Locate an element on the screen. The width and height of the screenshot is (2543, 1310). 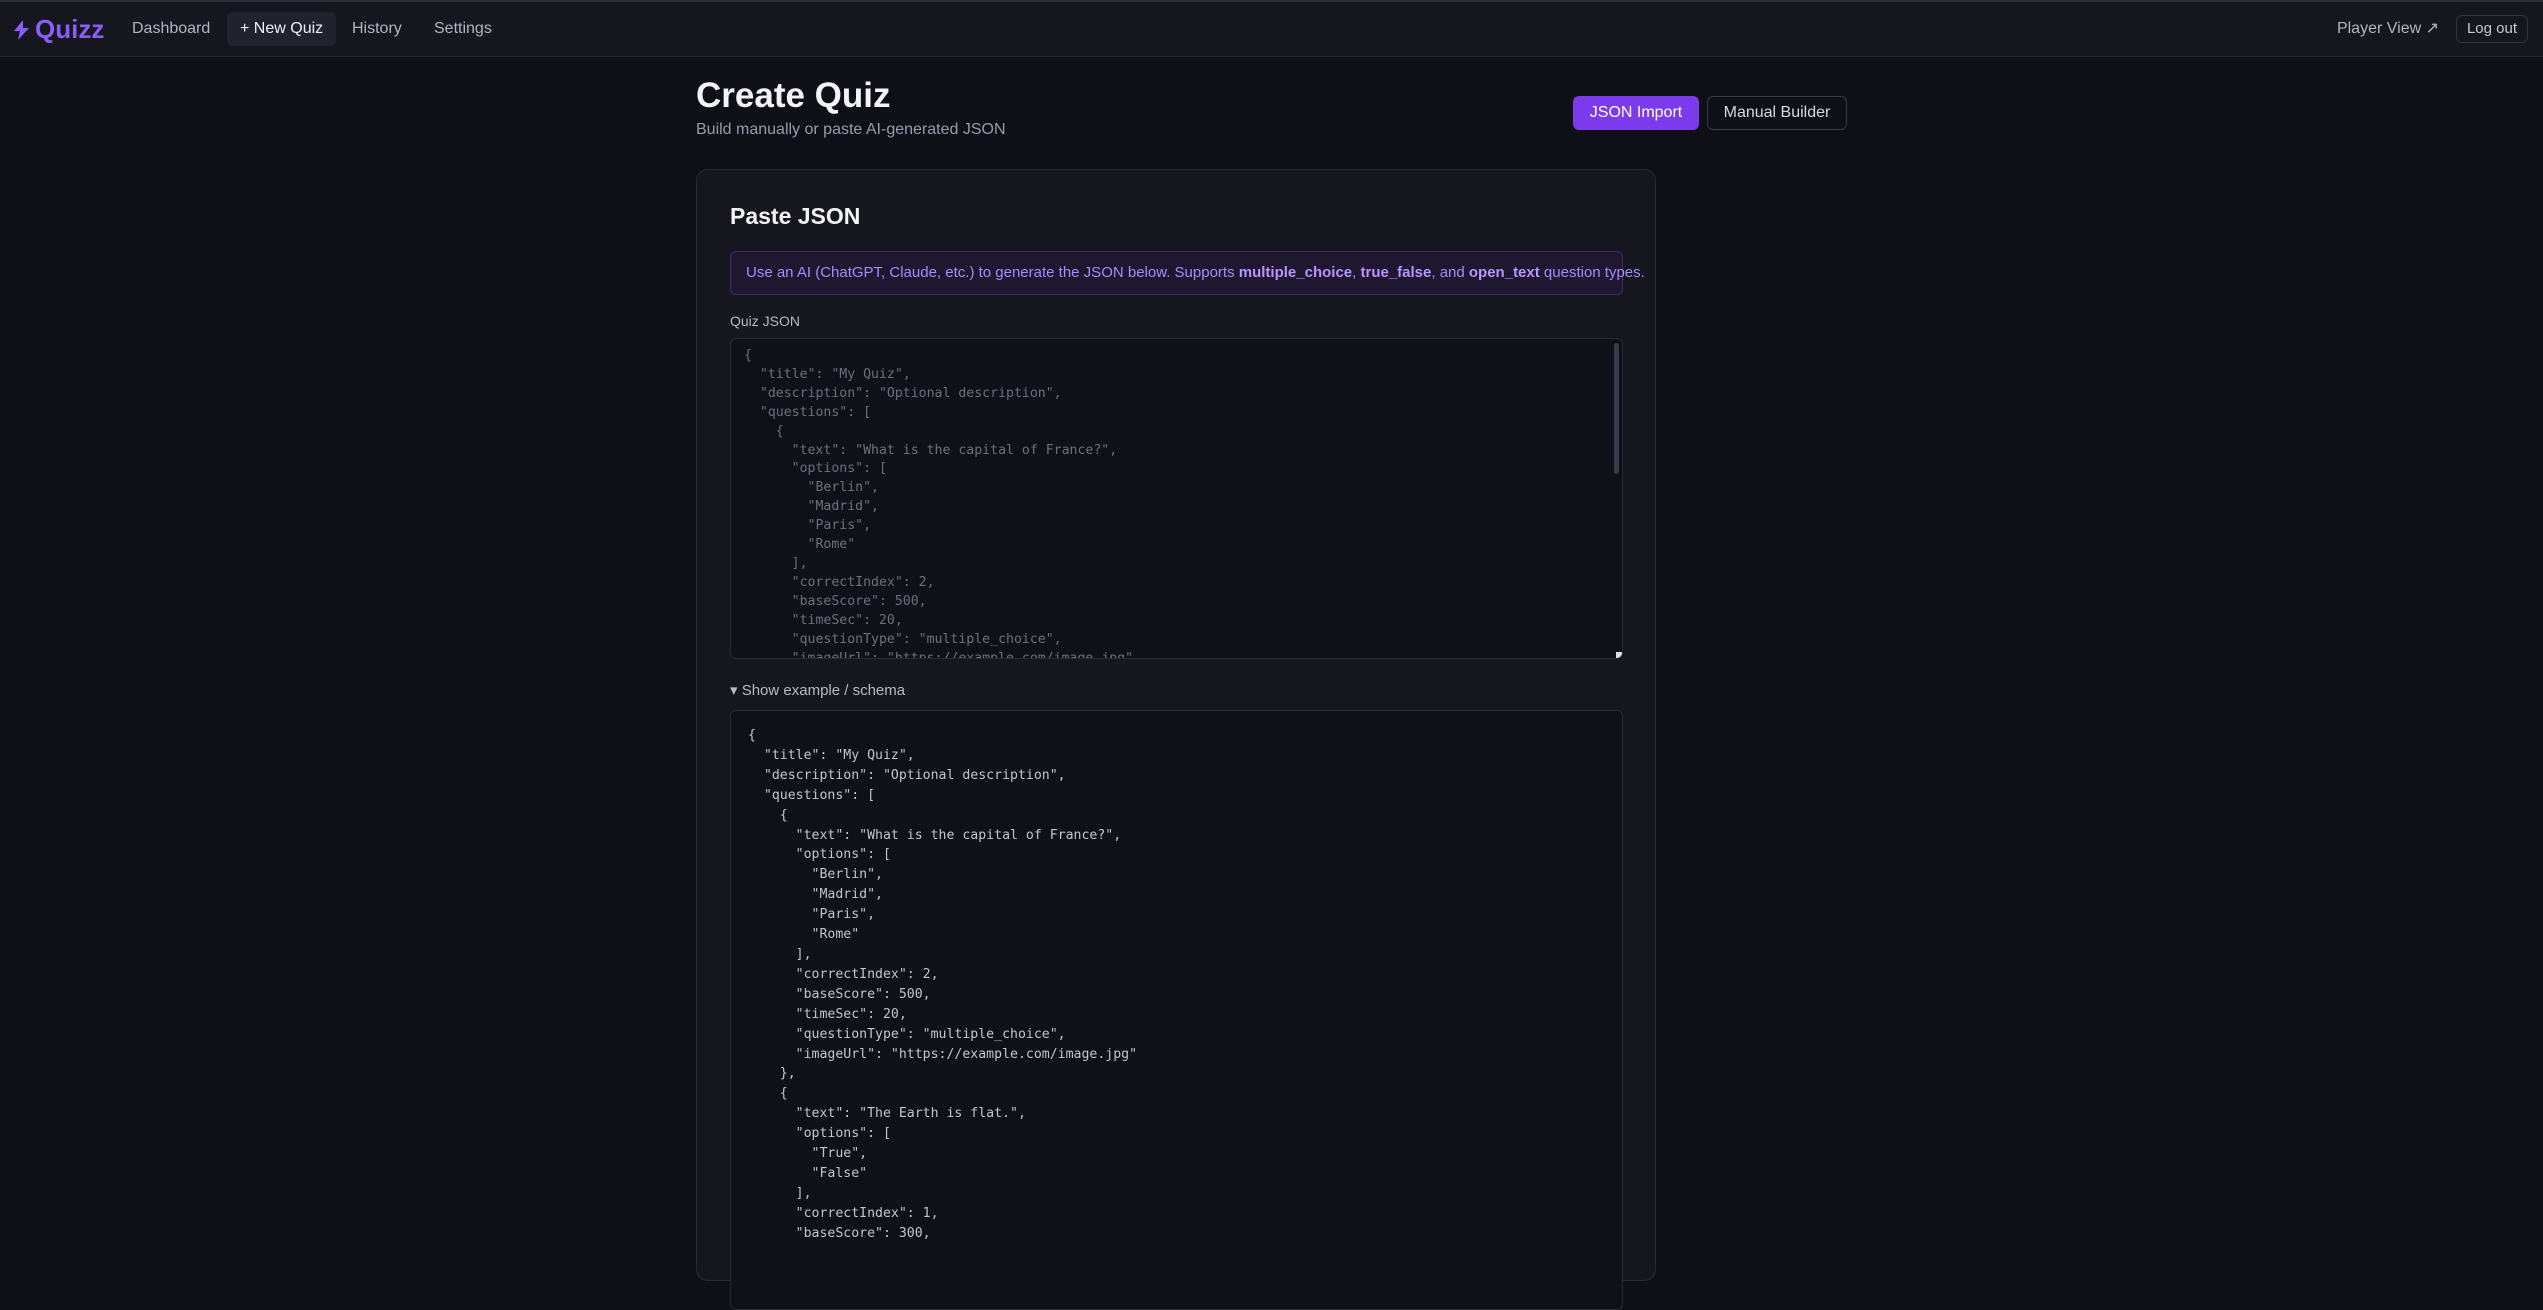
info-text-suffix: question types. is located at coordinates (1592, 272).